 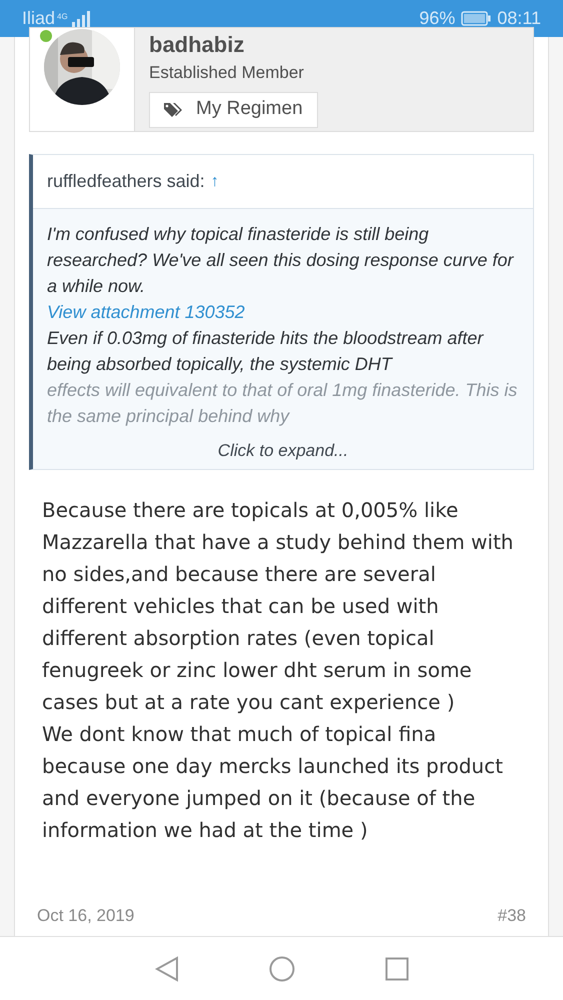 I want to click on jump-link: ↑, so click(x=214, y=182).